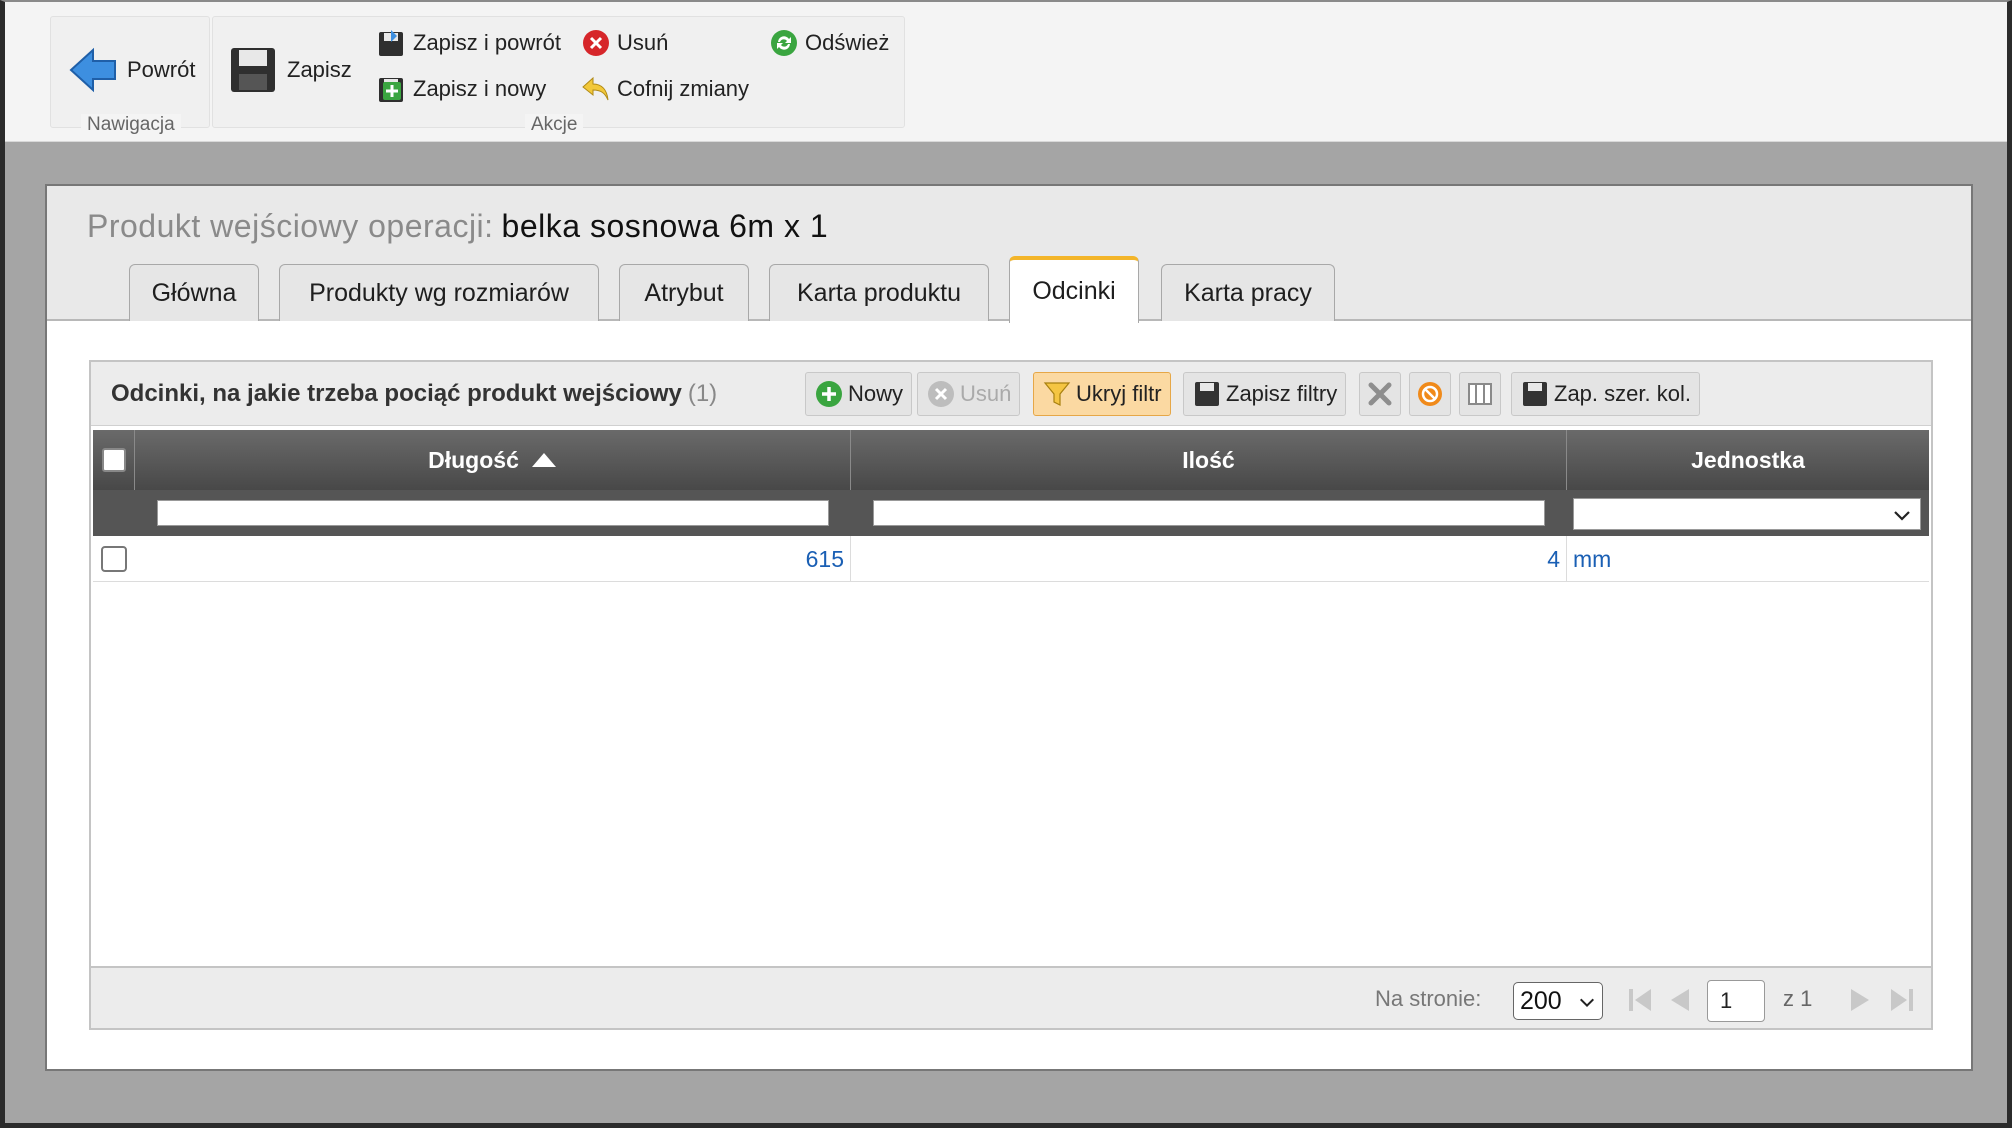 This screenshot has height=1128, width=2012. Describe the element at coordinates (1011, 997) in the screenshot. I see `grid-pagination-footer: Na stronie: 200 1 z 1` at that location.